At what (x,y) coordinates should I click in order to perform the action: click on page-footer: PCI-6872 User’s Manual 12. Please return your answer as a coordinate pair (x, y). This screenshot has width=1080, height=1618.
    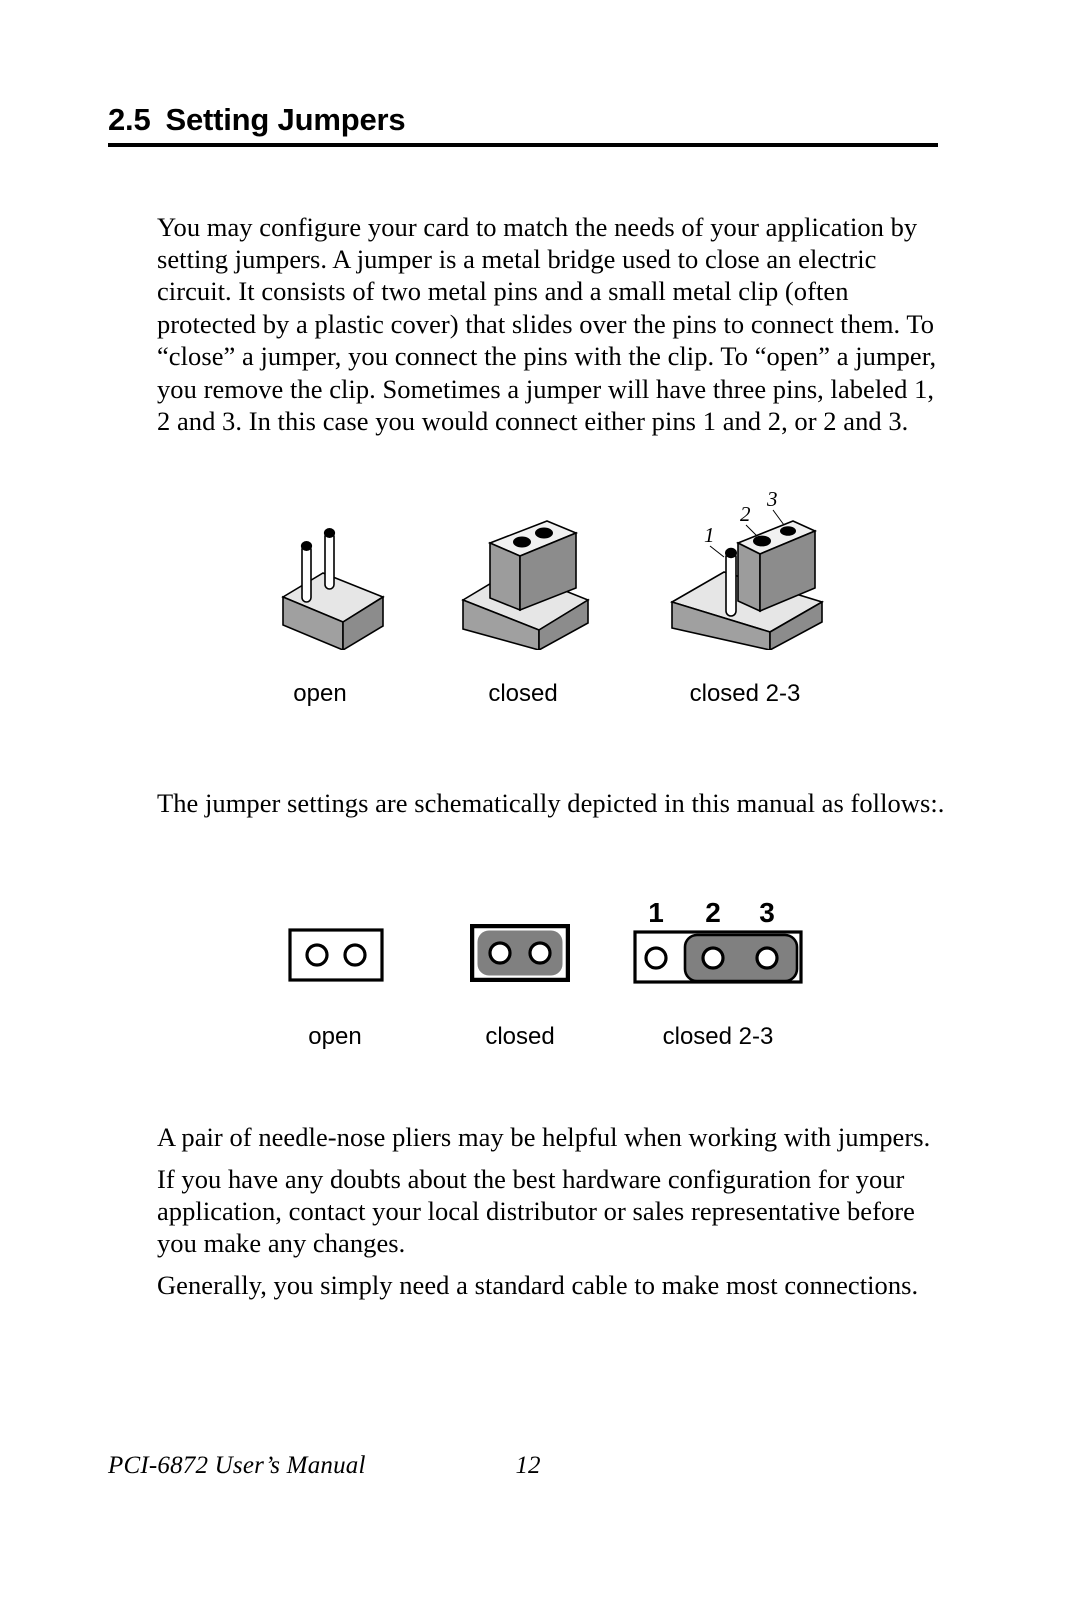
    Looking at the image, I should click on (528, 1469).